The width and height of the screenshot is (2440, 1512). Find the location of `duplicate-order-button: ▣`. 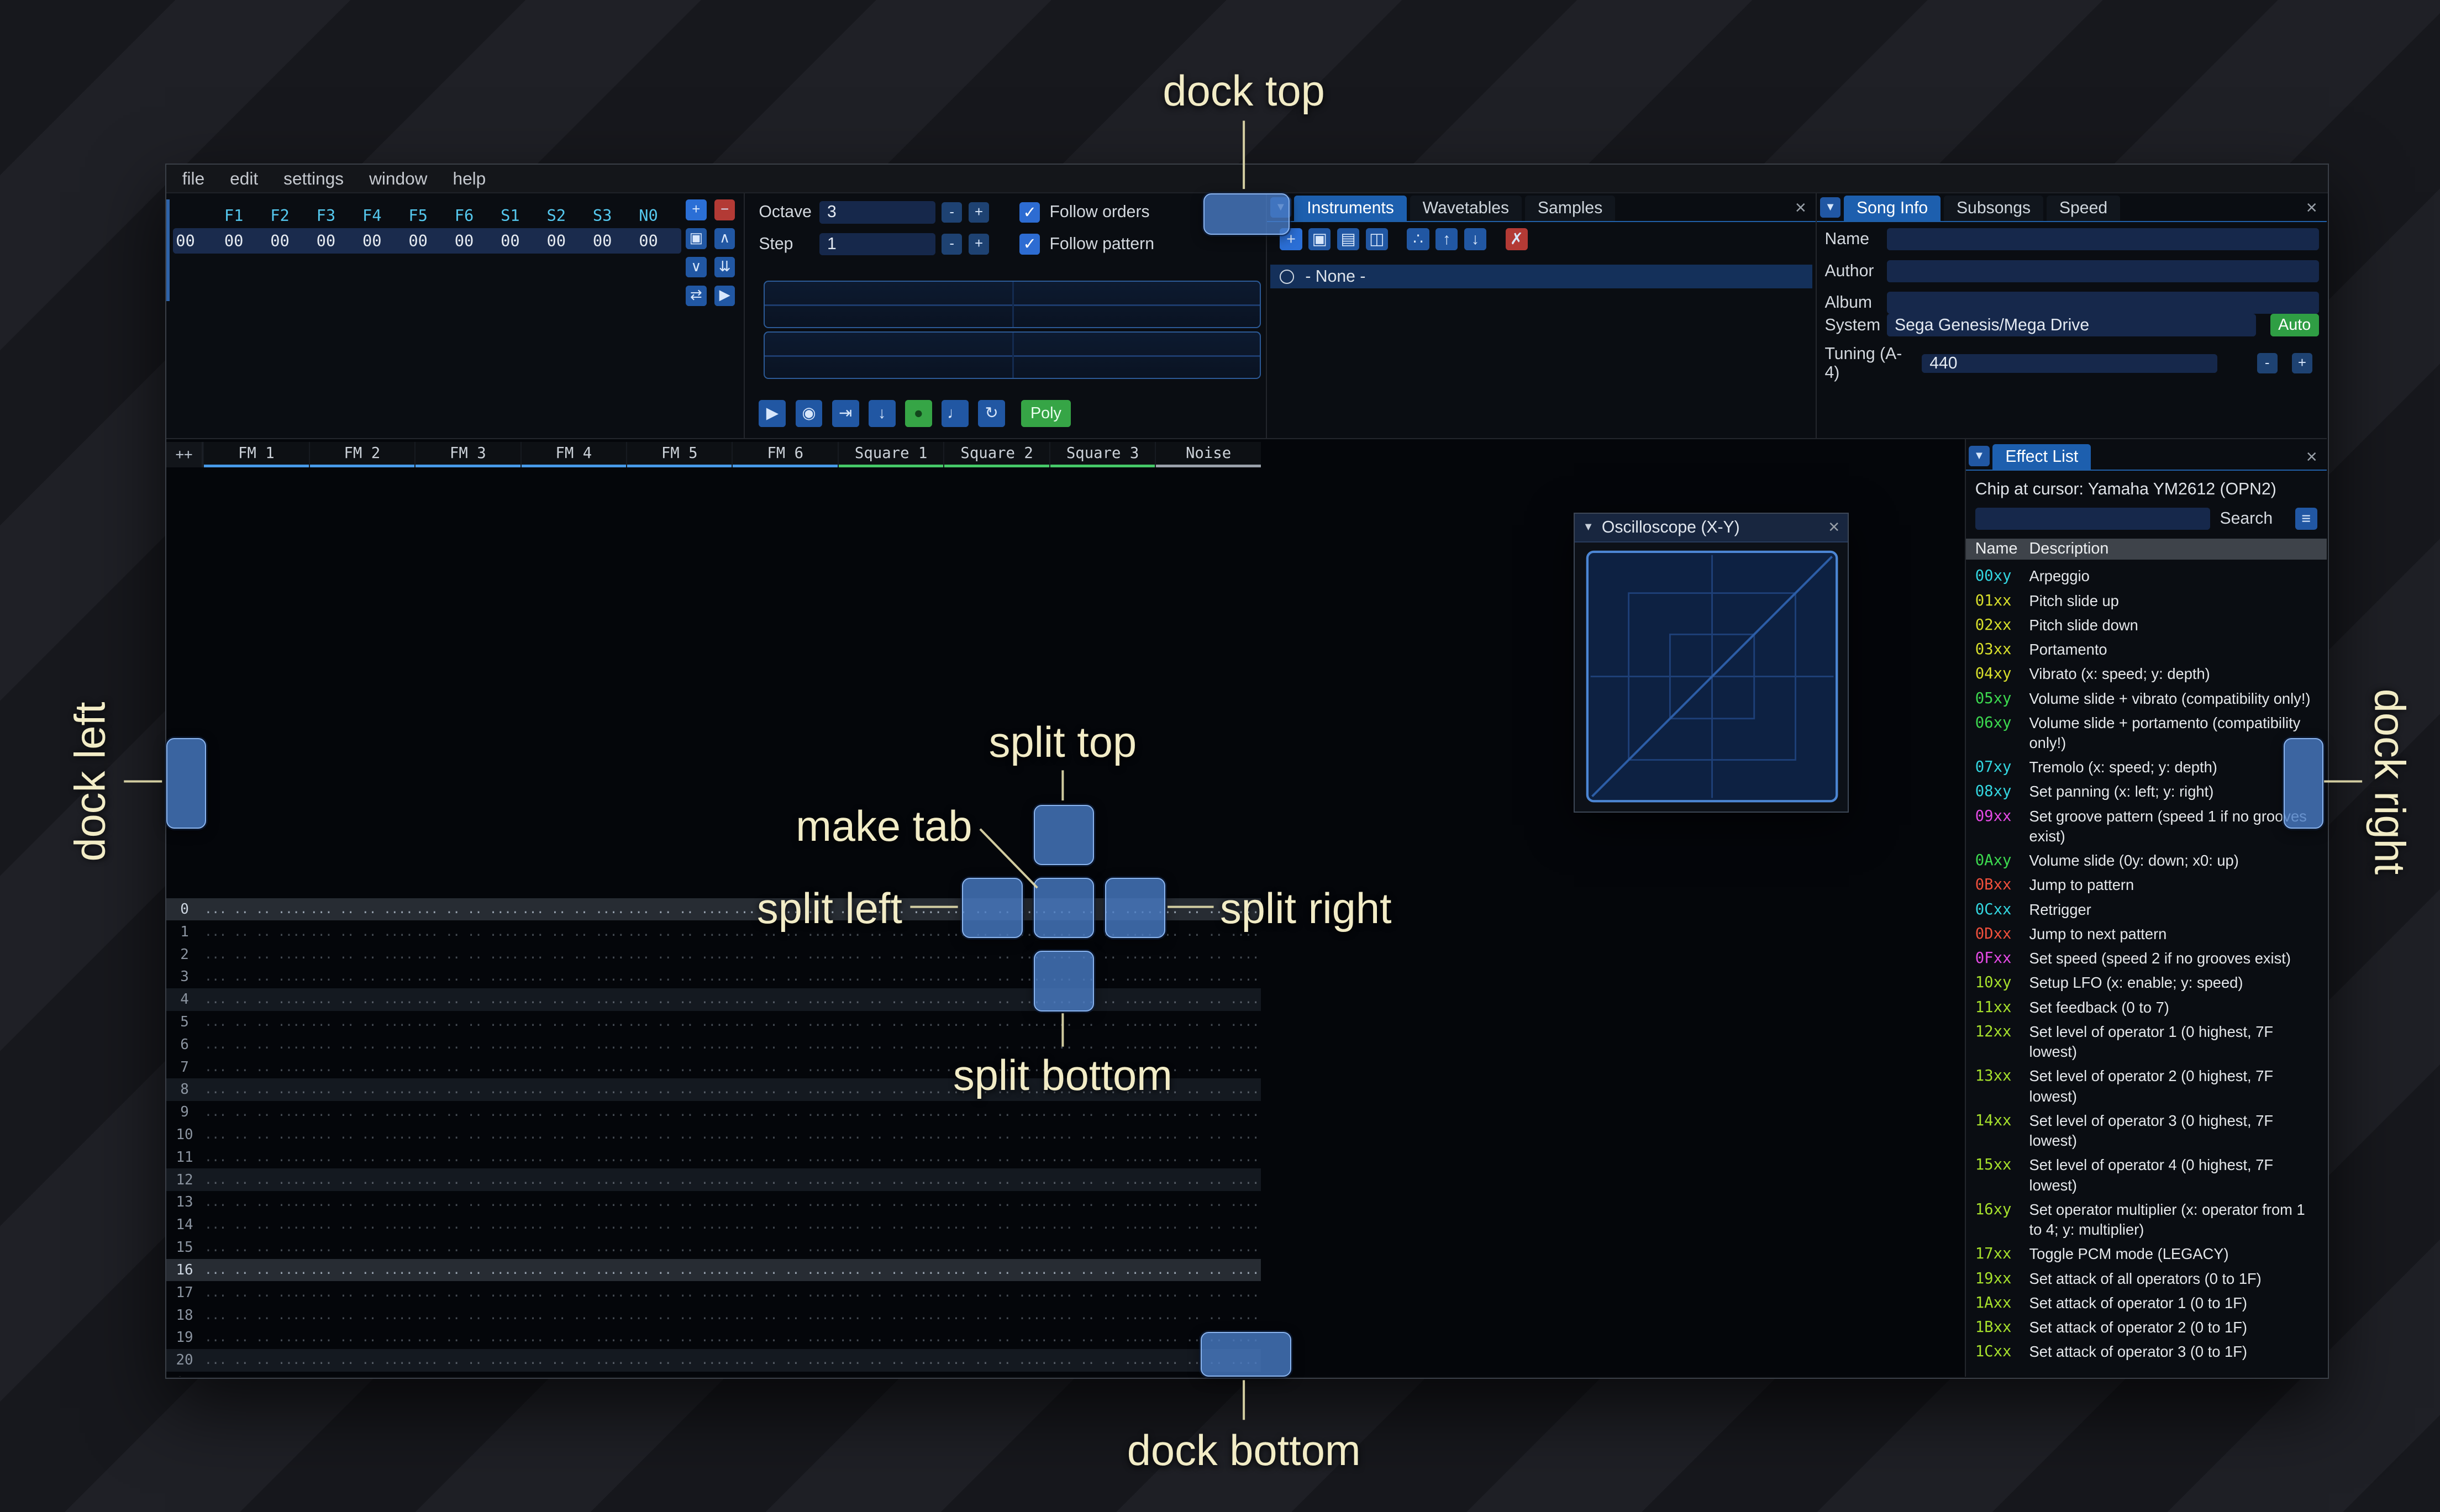

duplicate-order-button: ▣ is located at coordinates (696, 238).